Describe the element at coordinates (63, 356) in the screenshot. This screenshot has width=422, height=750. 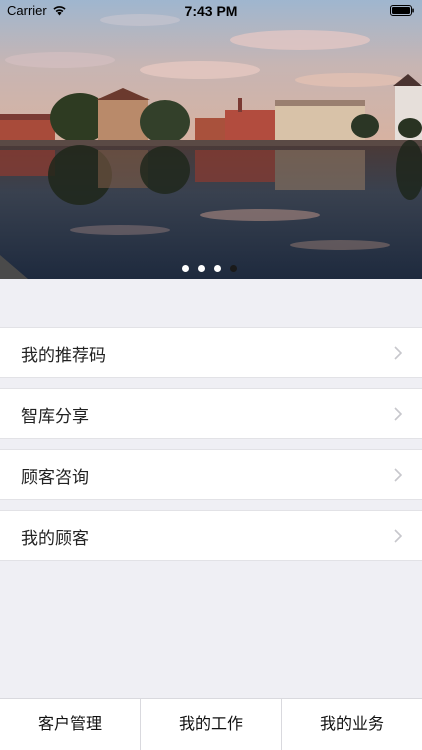
I see `menu-item-label: 我的推荐码` at that location.